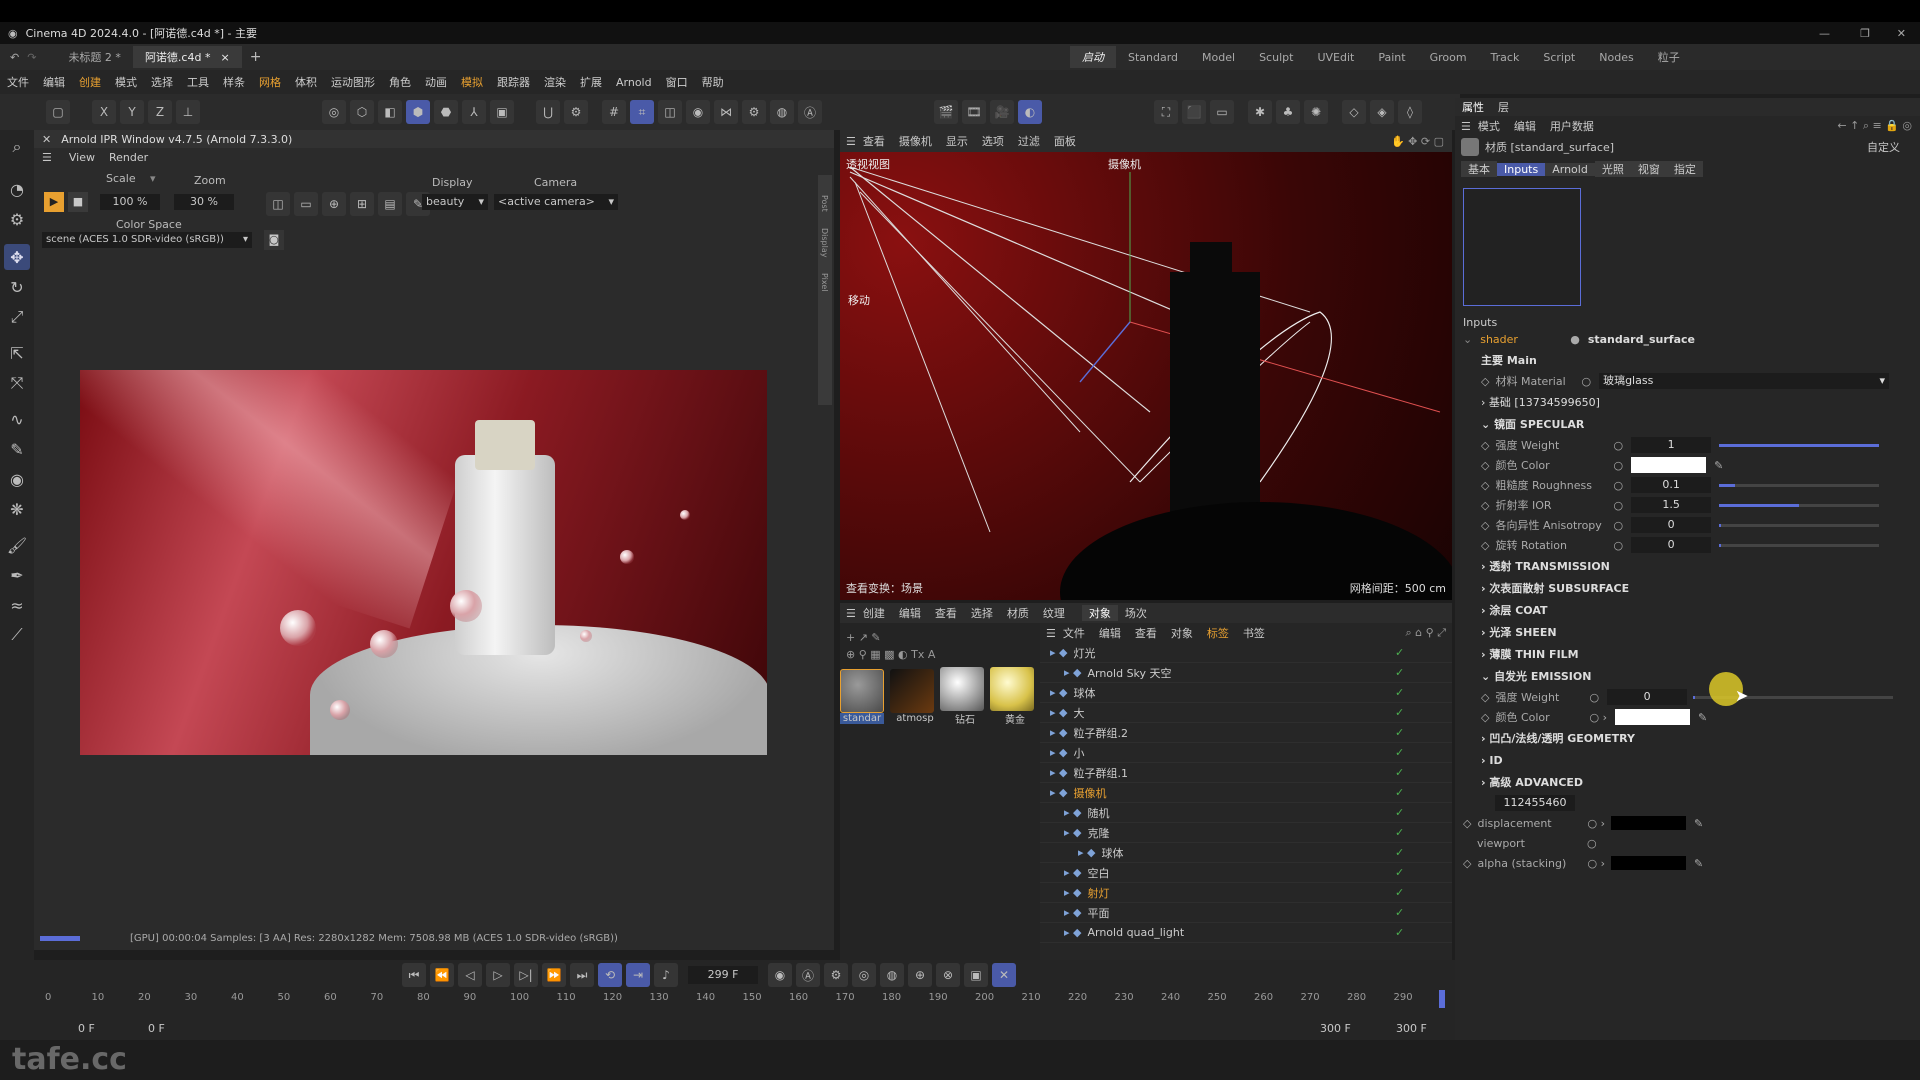  I want to click on end-frame: 300 F, so click(1335, 1028).